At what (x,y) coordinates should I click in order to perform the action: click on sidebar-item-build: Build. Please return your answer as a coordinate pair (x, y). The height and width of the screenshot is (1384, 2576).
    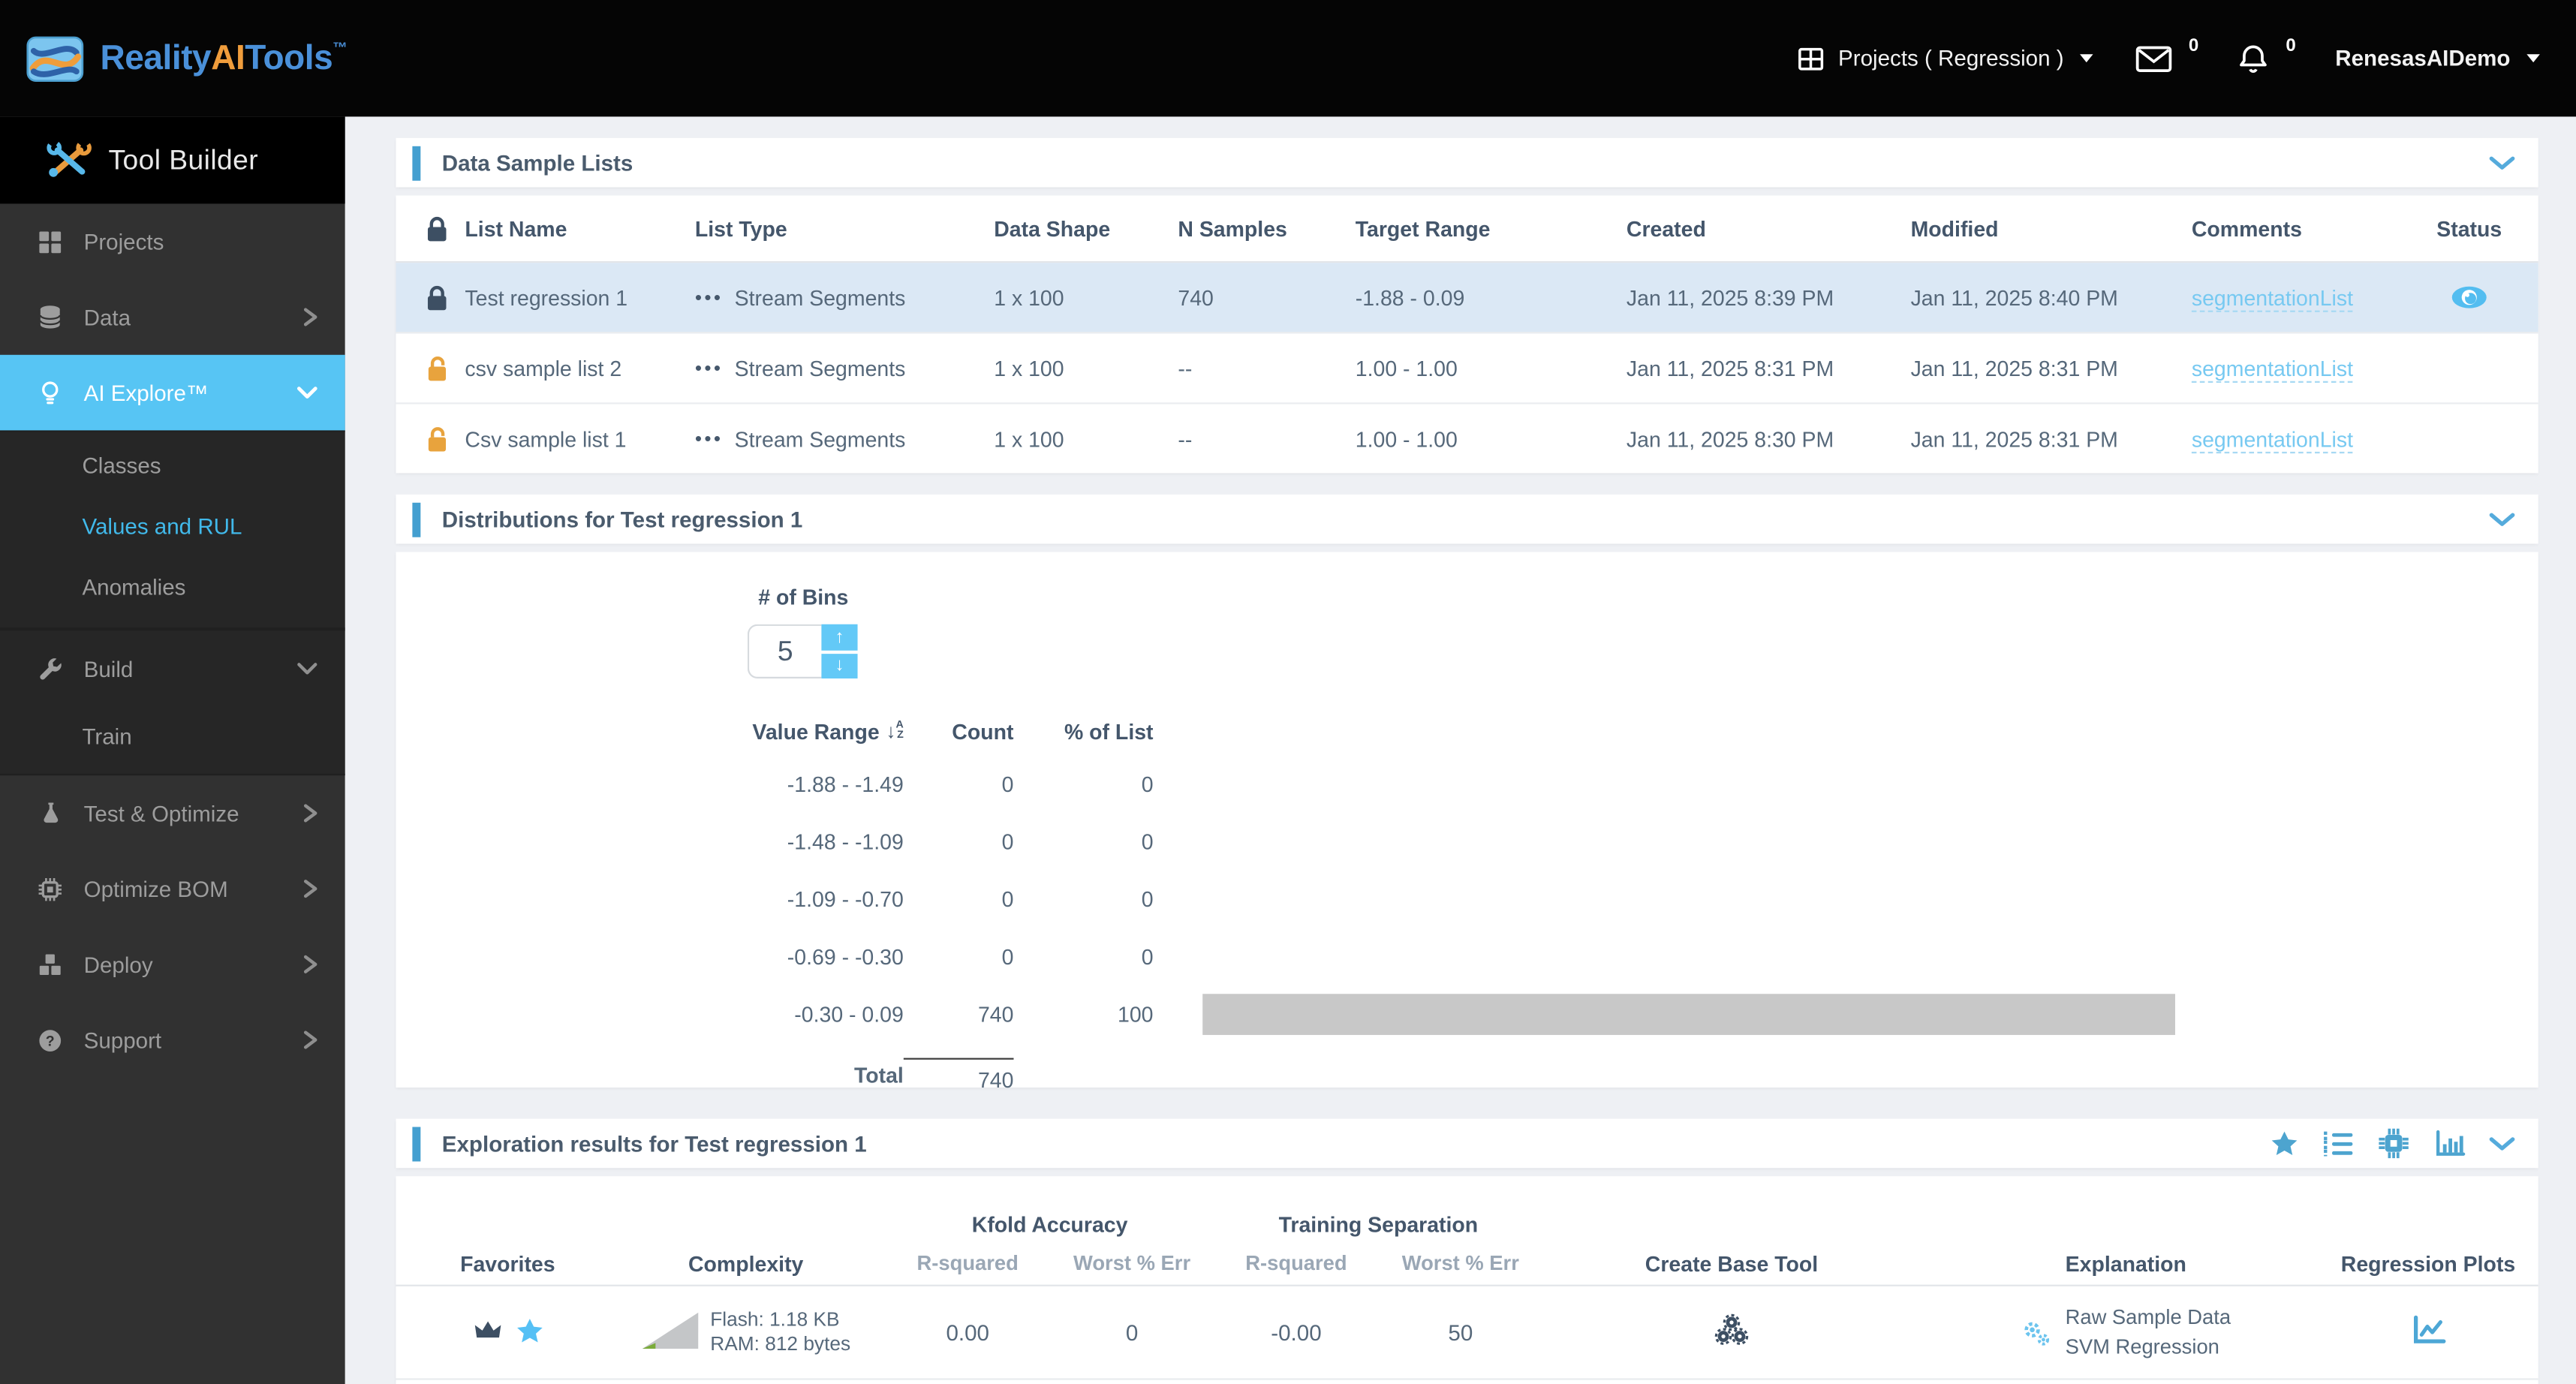
    Looking at the image, I should click on (172, 668).